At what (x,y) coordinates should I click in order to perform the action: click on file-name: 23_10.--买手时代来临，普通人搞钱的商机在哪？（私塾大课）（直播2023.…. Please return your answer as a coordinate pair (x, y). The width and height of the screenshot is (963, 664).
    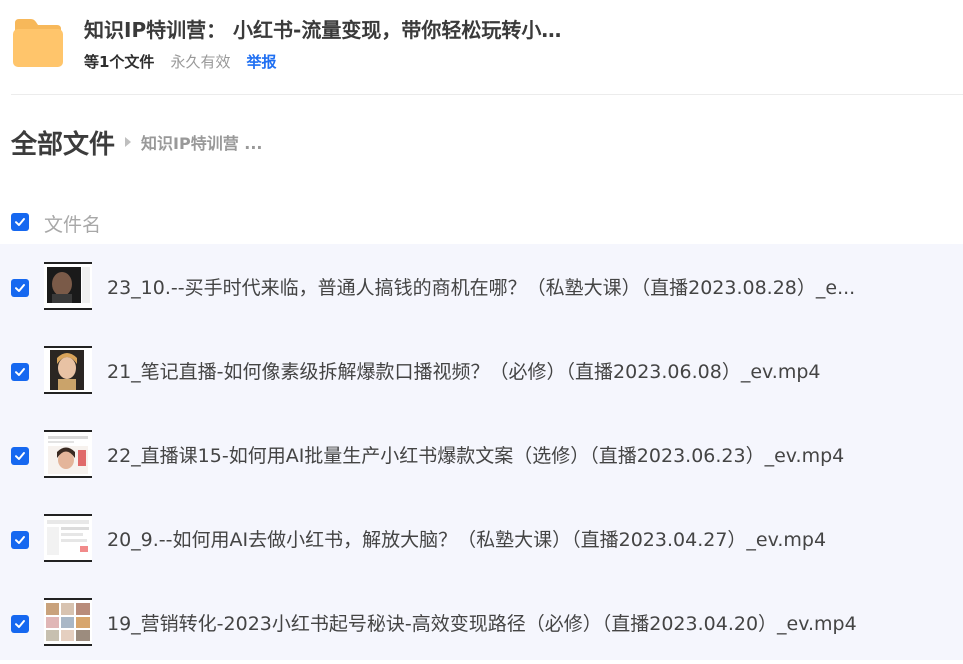
    Looking at the image, I should click on (517, 286).